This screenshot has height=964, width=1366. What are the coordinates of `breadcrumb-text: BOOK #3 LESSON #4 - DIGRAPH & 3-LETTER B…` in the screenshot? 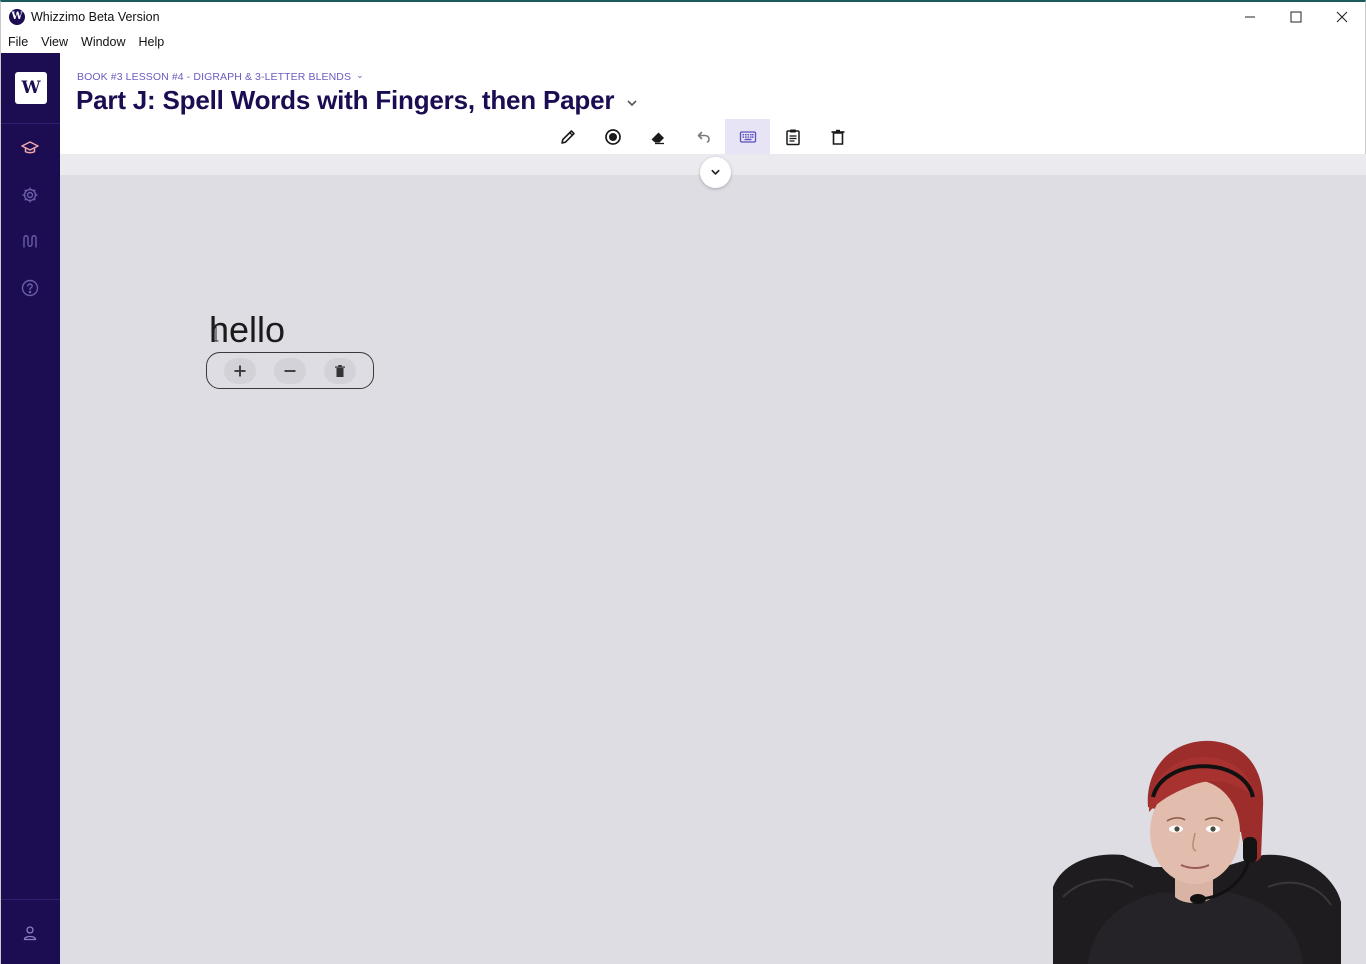 It's located at (214, 77).